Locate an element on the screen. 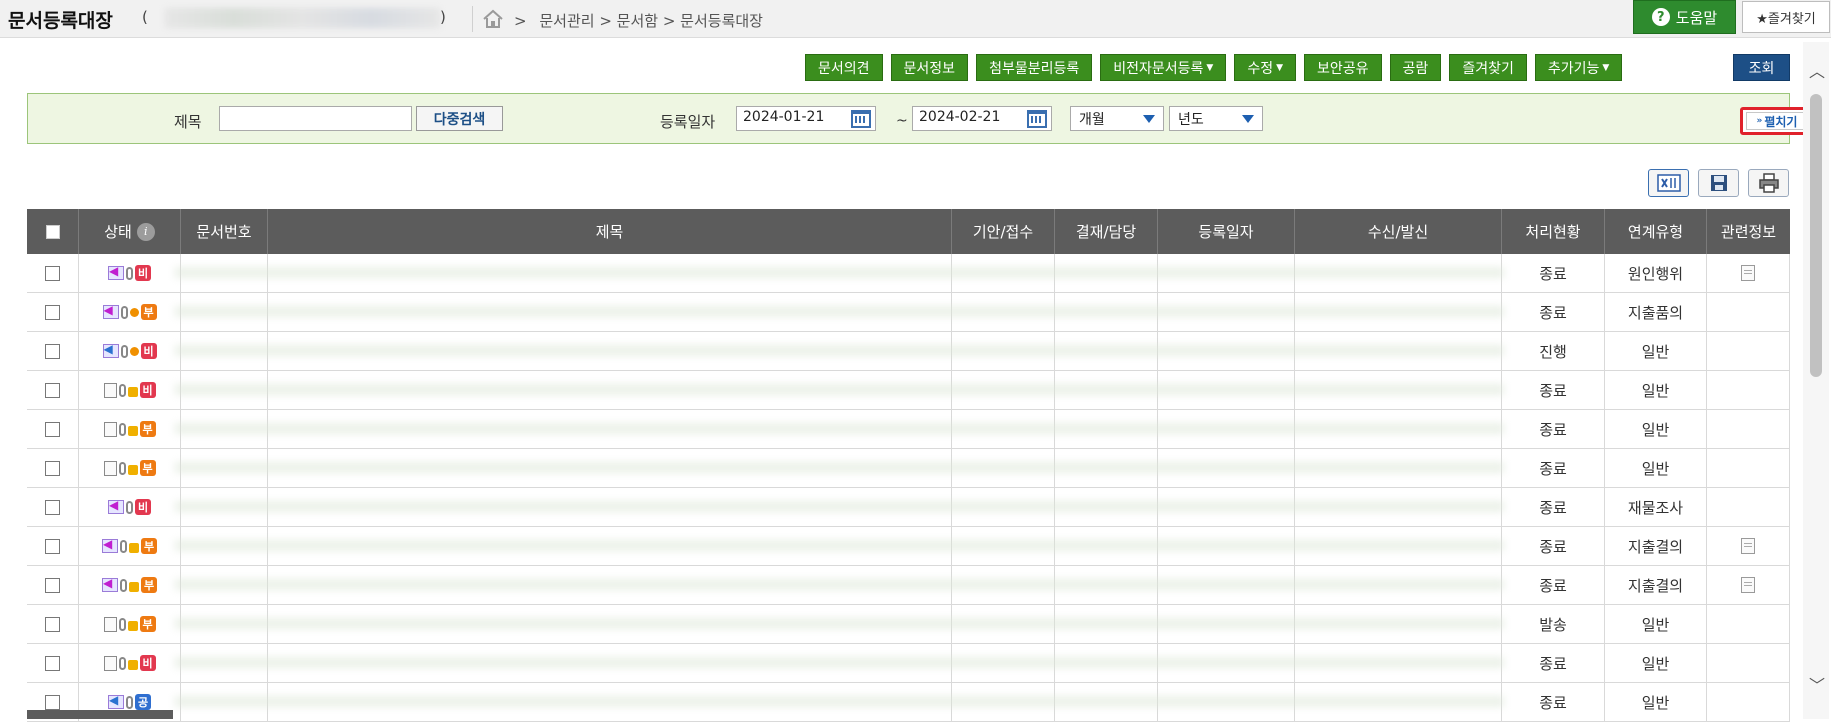 This screenshot has height=722, width=1831. disclosure-badge: 부 is located at coordinates (147, 468).